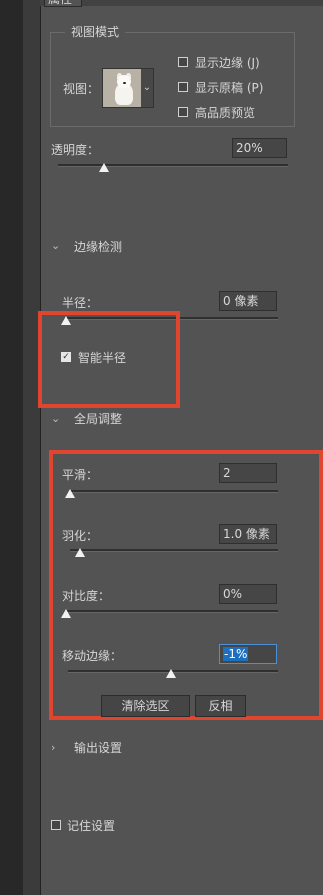 This screenshot has height=895, width=323. Describe the element at coordinates (181, 3) in the screenshot. I see `panel-tab-strip` at that location.